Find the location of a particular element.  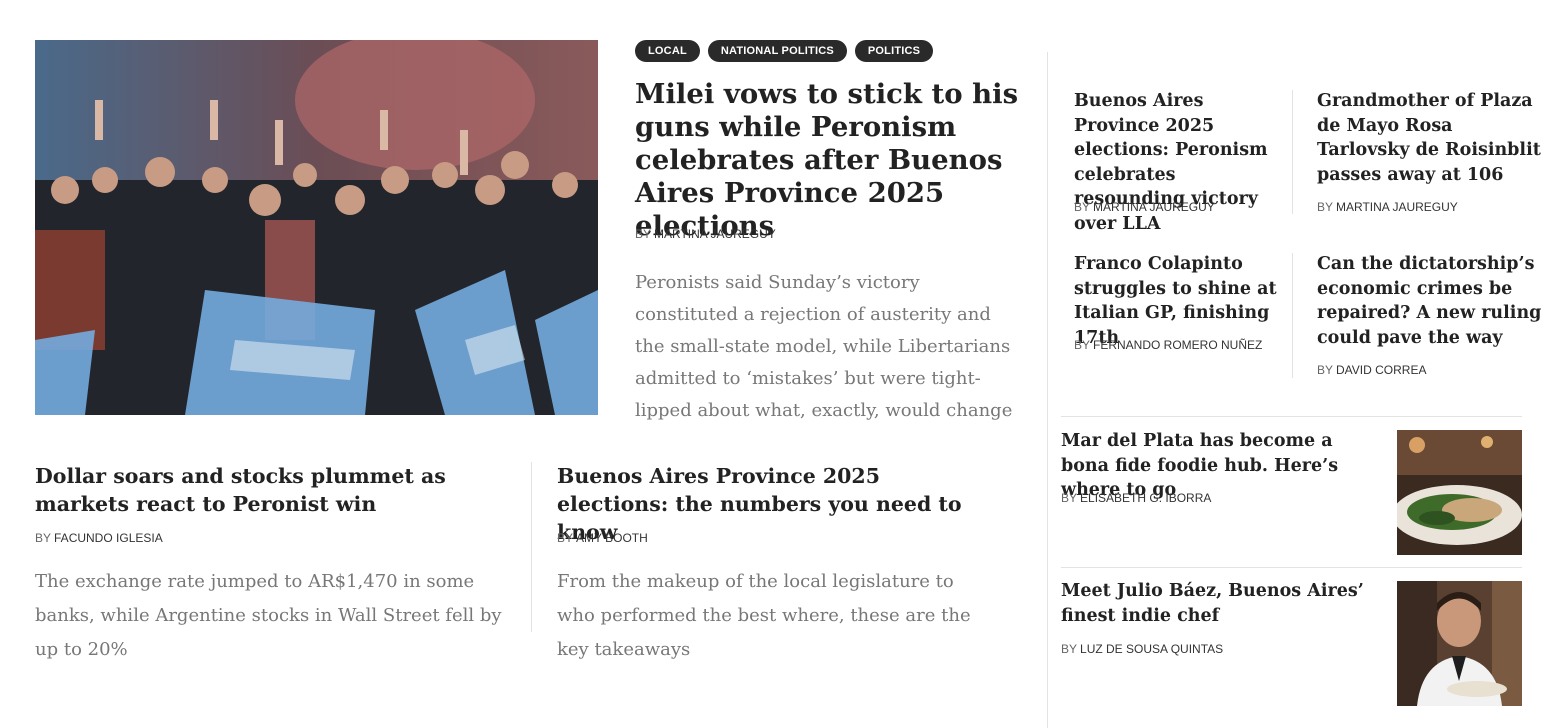

sidebar-list-byline: BY LUZ DE SOUSA QUINTAS is located at coordinates (1142, 649).